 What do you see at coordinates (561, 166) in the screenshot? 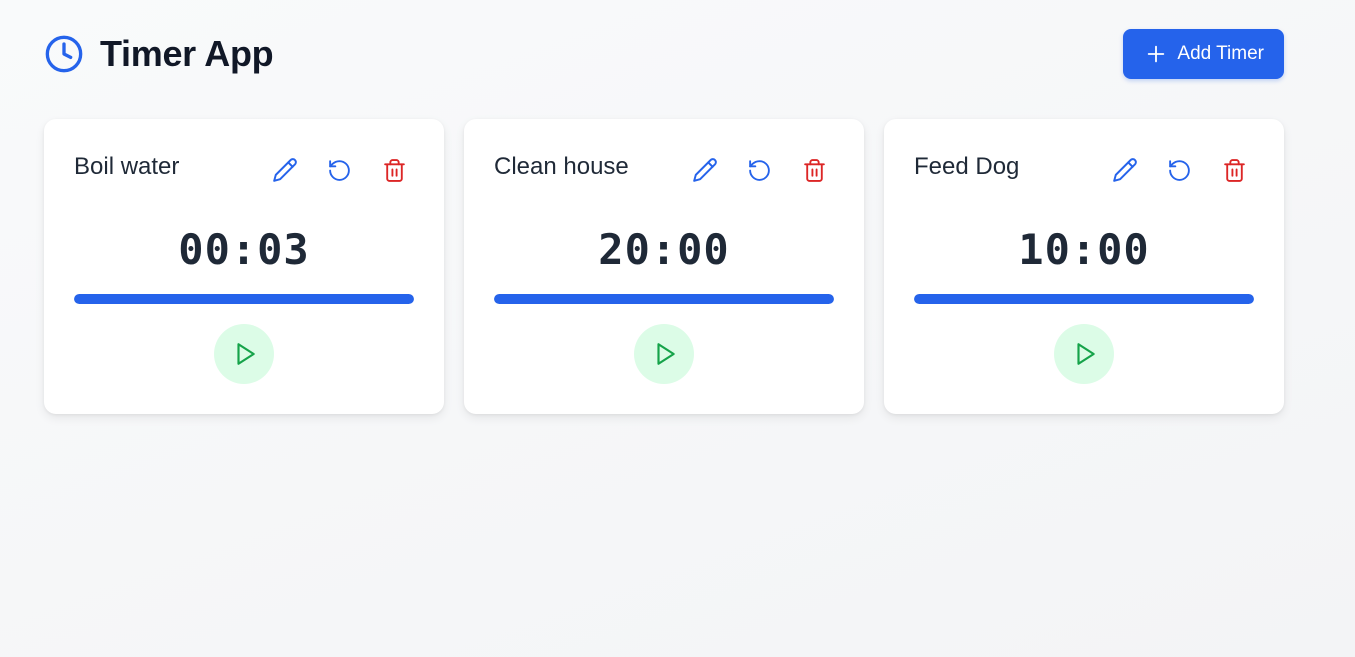
I see `timer-name: Clean house` at bounding box center [561, 166].